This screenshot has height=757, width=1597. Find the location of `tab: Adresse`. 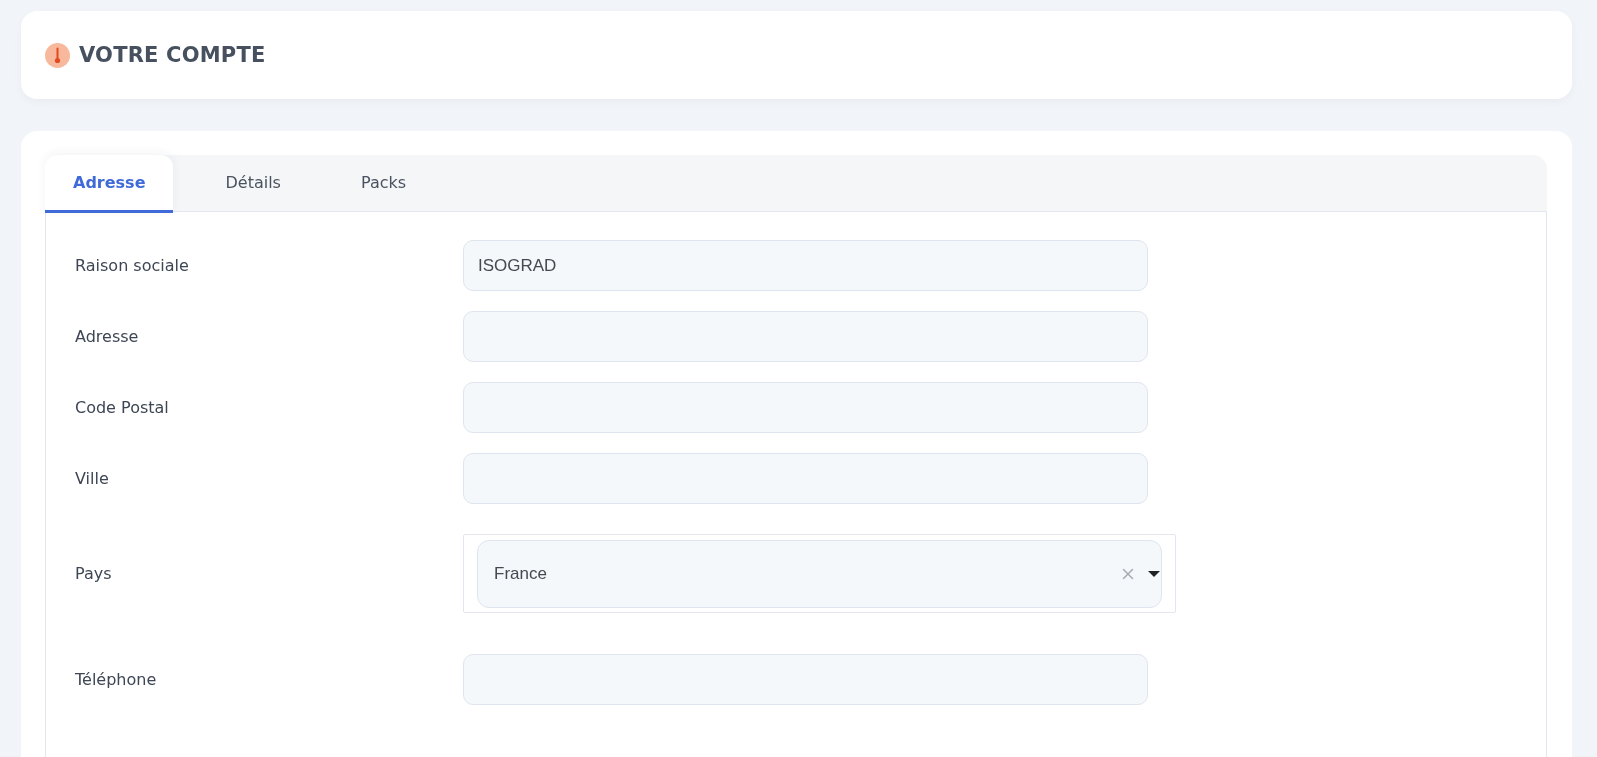

tab: Adresse is located at coordinates (109, 184).